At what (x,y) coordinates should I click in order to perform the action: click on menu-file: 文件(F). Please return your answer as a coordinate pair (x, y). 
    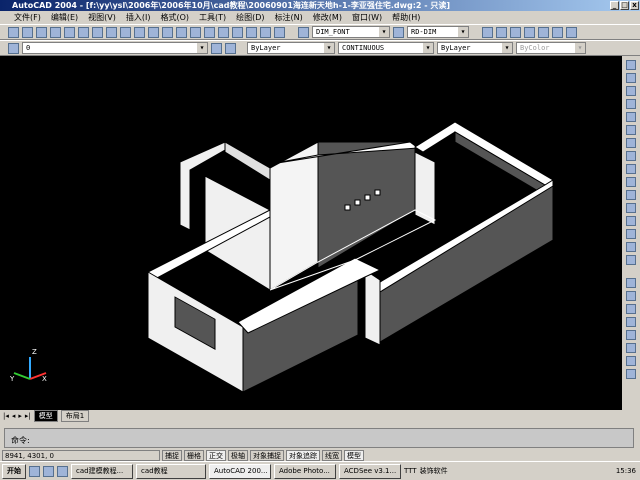
    Looking at the image, I should click on (27, 17).